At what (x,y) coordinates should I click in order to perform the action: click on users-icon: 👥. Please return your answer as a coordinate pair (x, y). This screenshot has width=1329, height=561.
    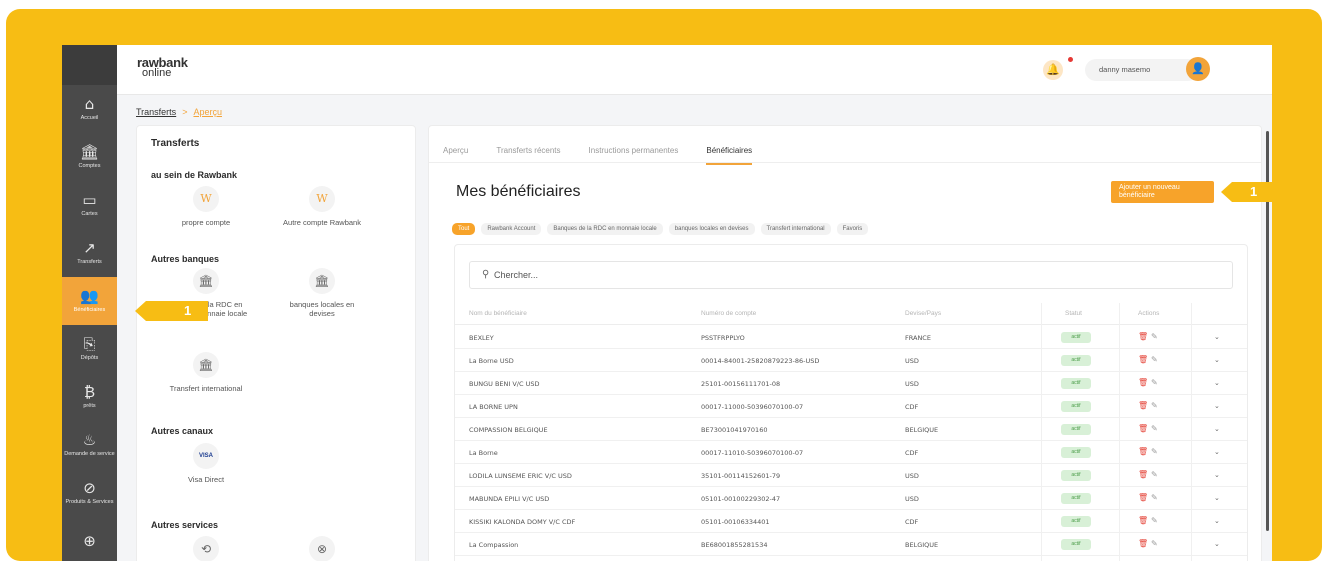
    Looking at the image, I should click on (89, 296).